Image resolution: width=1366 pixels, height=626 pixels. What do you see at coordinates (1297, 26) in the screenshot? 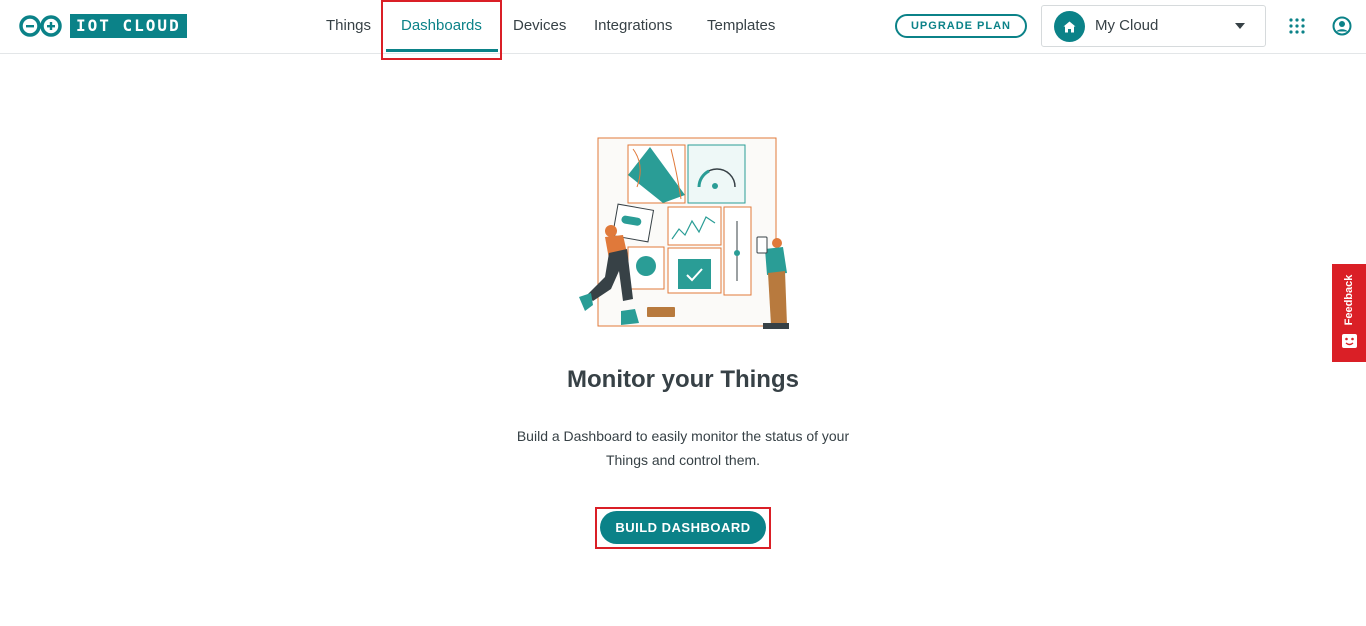
I see `apps-grid-icon` at bounding box center [1297, 26].